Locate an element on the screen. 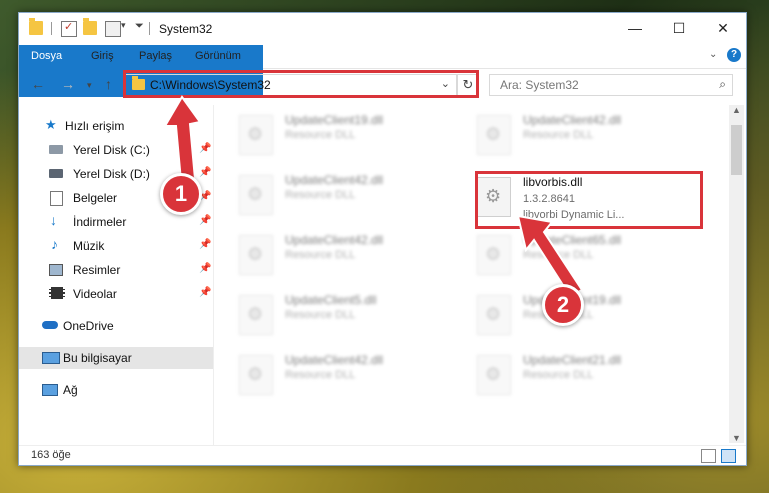 Image resolution: width=769 pixels, height=493 pixels. tiles-view-icon is located at coordinates (728, 456).